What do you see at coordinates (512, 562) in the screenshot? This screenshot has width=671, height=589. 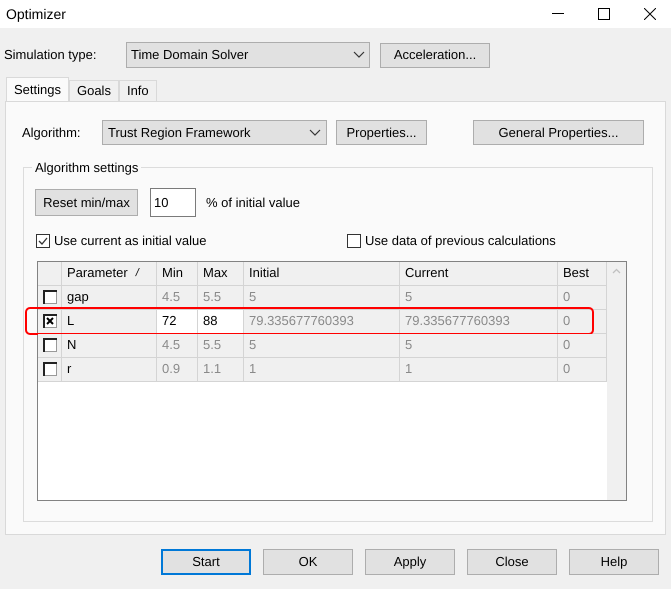 I see `dialog-button: Close` at bounding box center [512, 562].